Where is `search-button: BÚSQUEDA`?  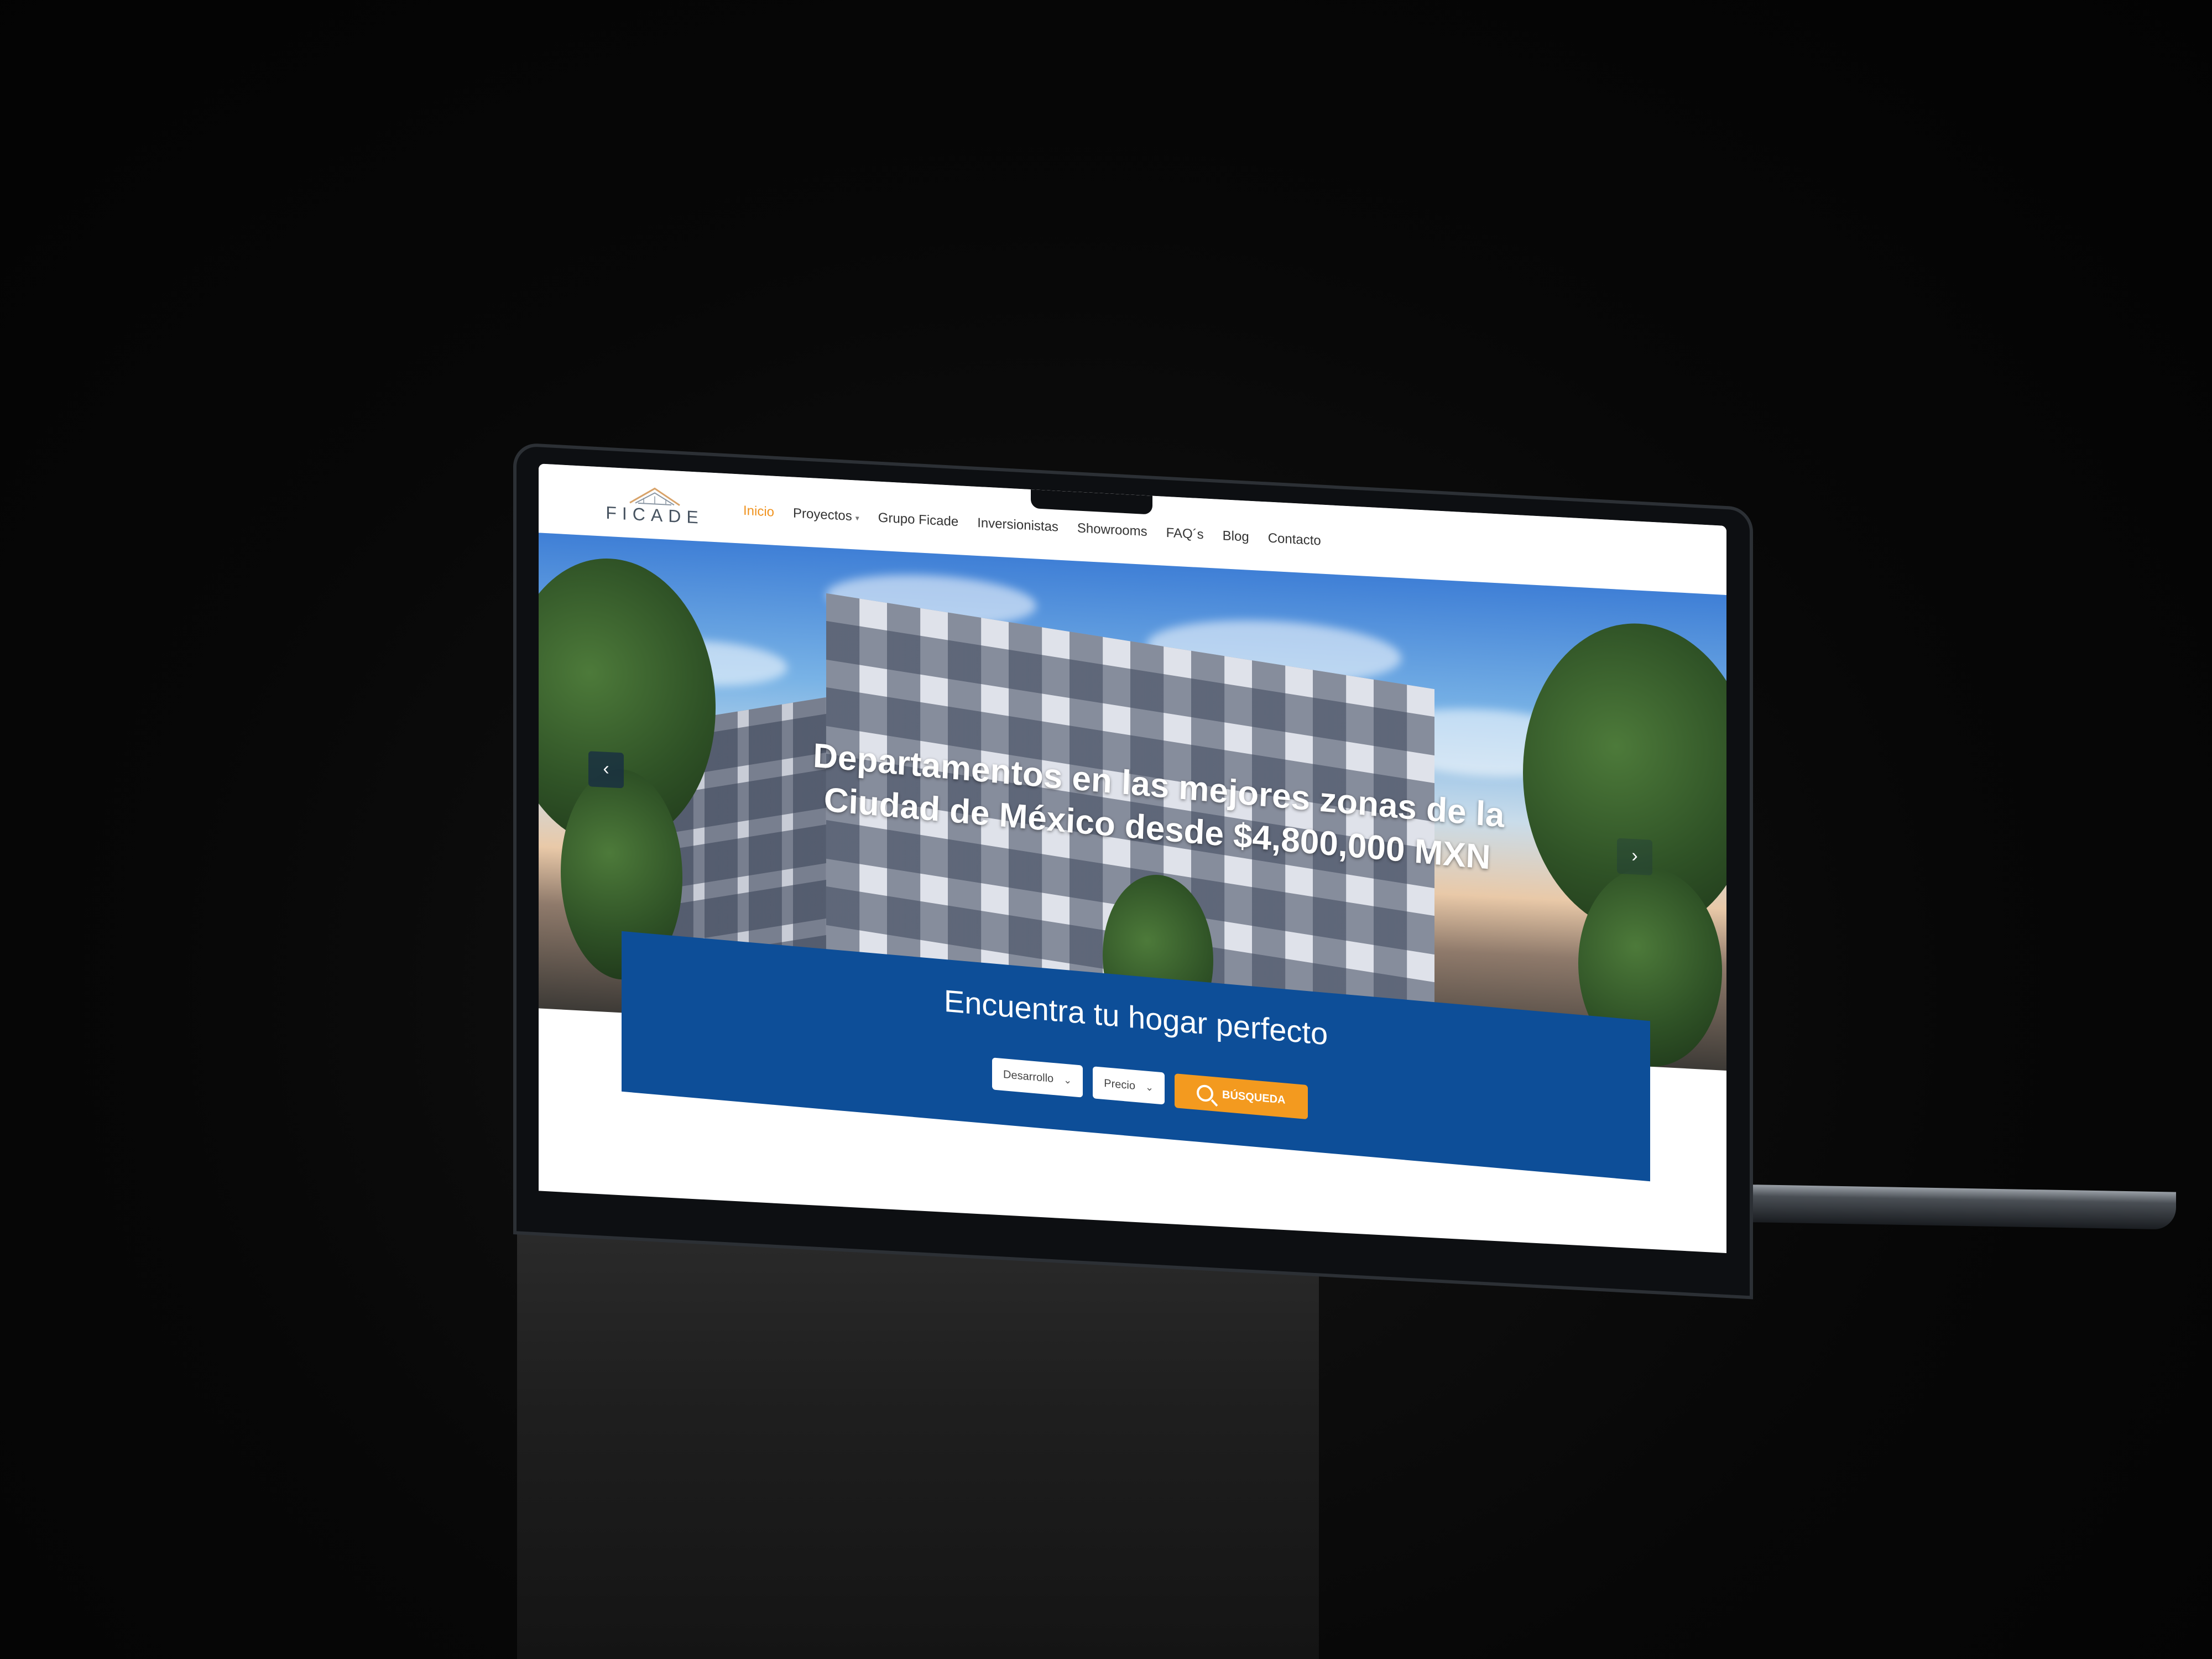
search-button: BÚSQUEDA is located at coordinates (1241, 1097).